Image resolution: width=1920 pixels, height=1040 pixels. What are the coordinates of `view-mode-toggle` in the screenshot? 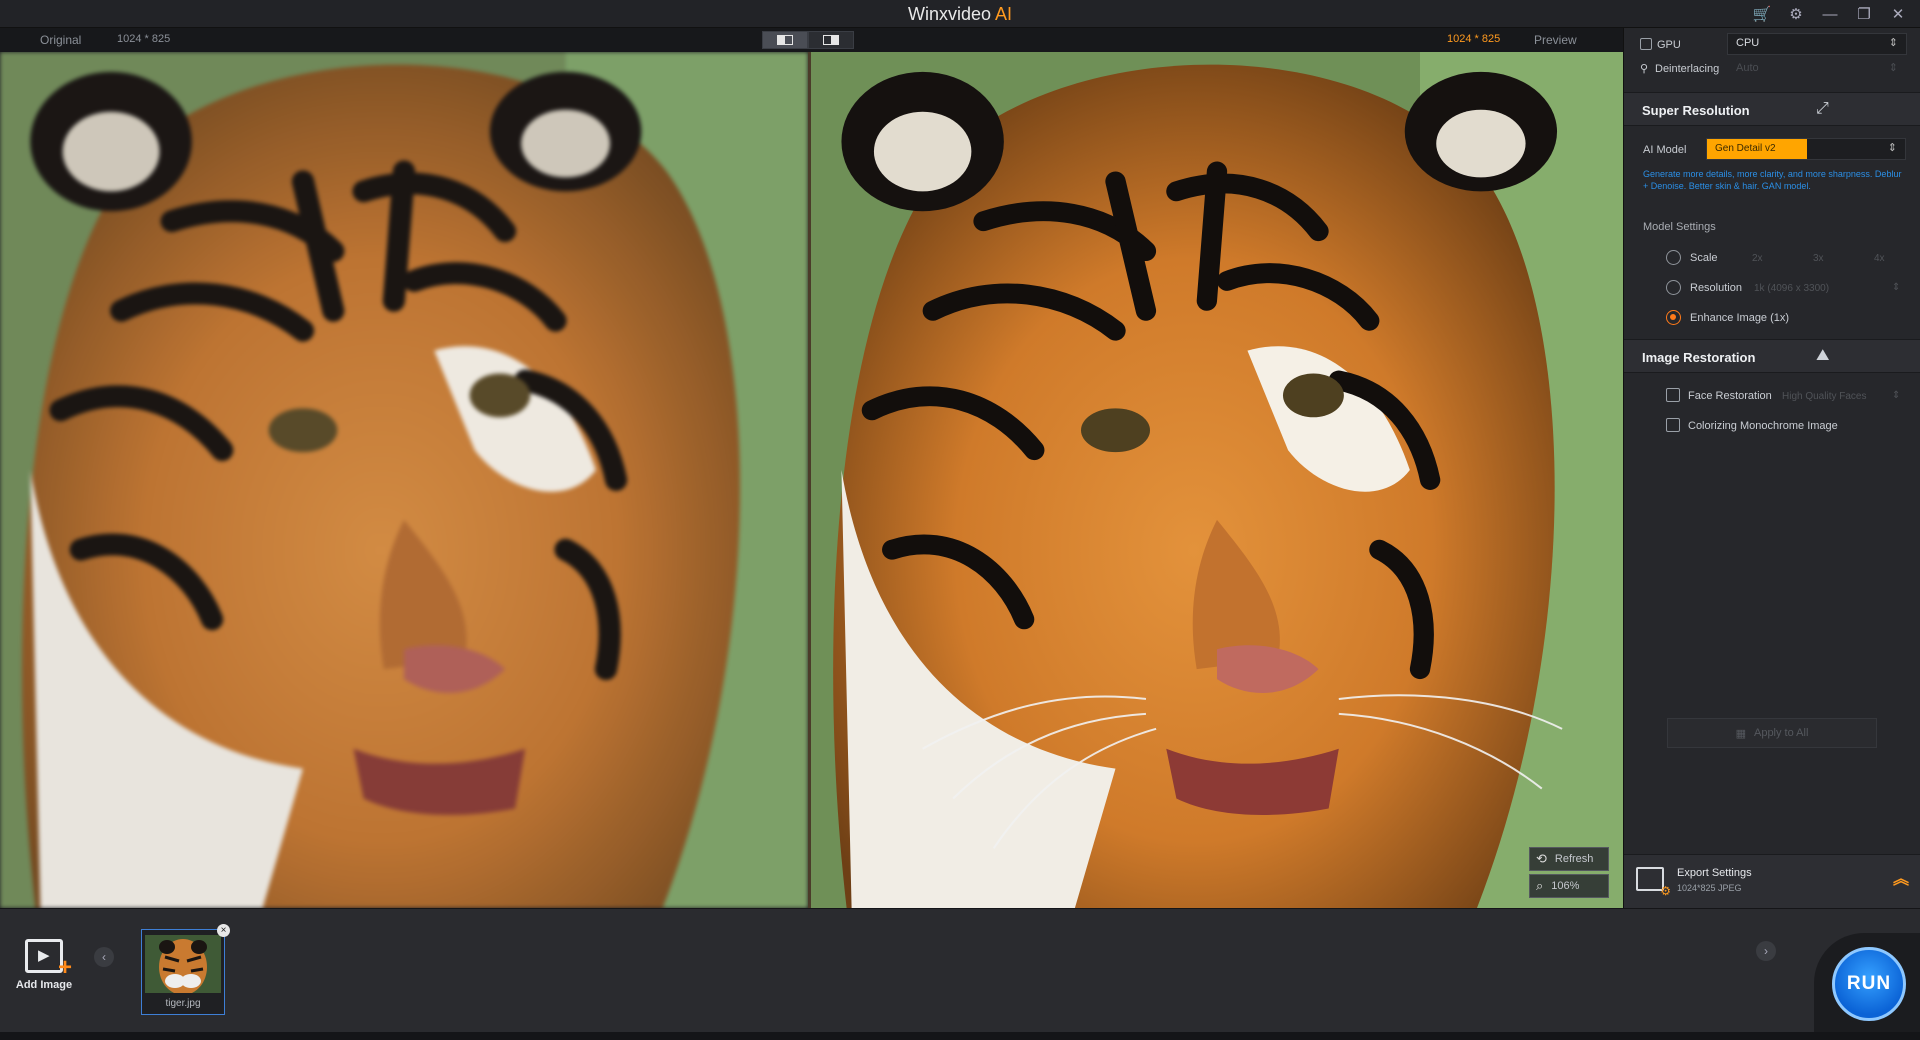 It's located at (808, 40).